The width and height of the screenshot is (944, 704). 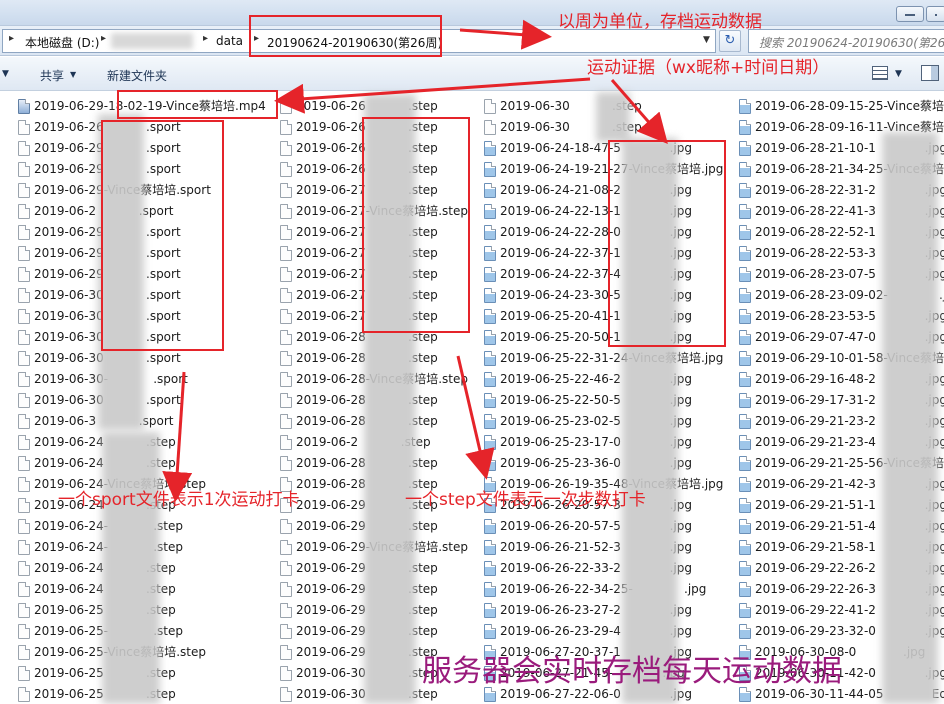 What do you see at coordinates (525, 500) in the screenshot?
I see `annotation-step-note: 一个step文件表示一次步数打卡` at bounding box center [525, 500].